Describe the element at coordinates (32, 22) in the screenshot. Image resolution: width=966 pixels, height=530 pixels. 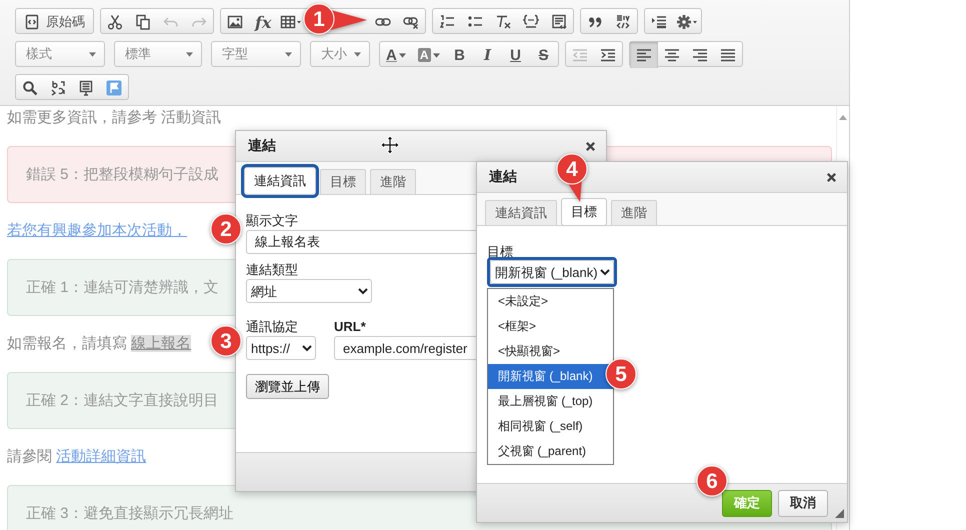
I see `code-document-icon` at that location.